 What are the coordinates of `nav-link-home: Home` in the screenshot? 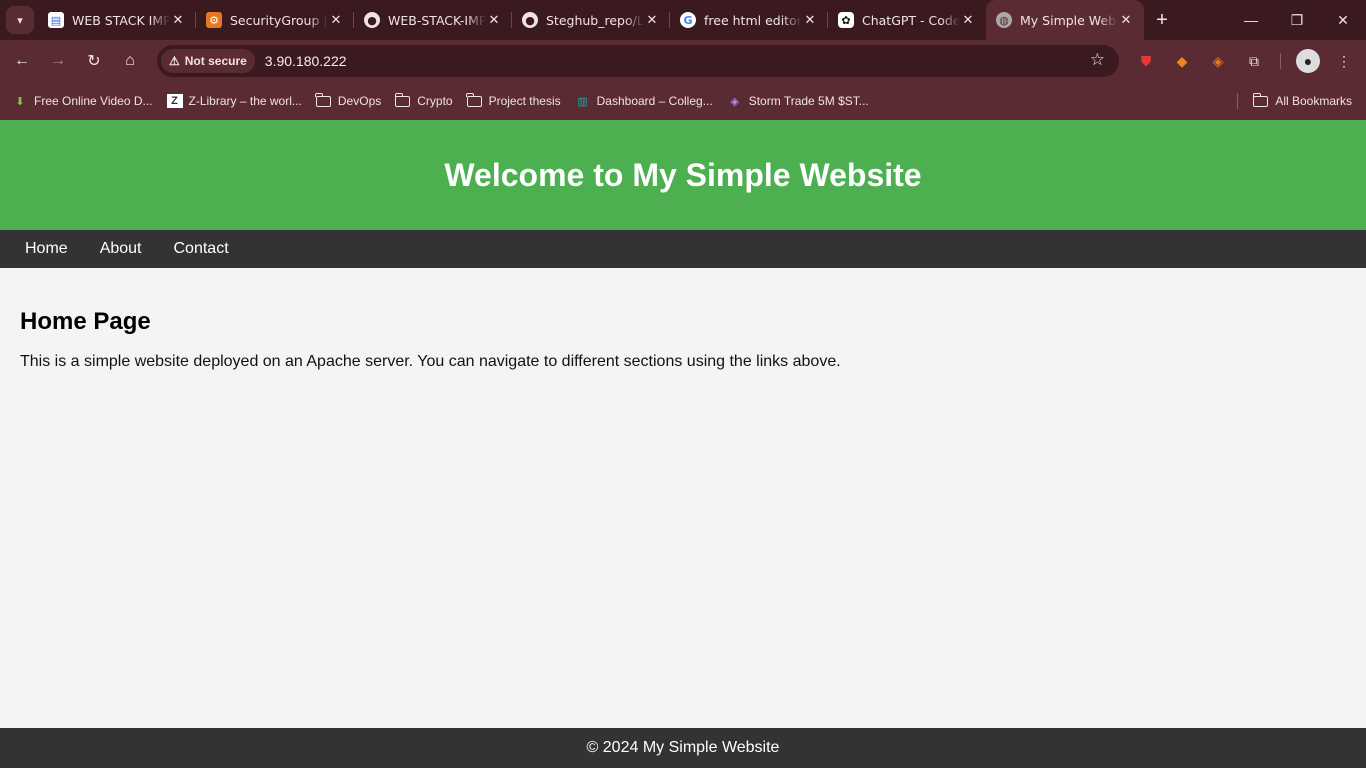 It's located at (46, 249).